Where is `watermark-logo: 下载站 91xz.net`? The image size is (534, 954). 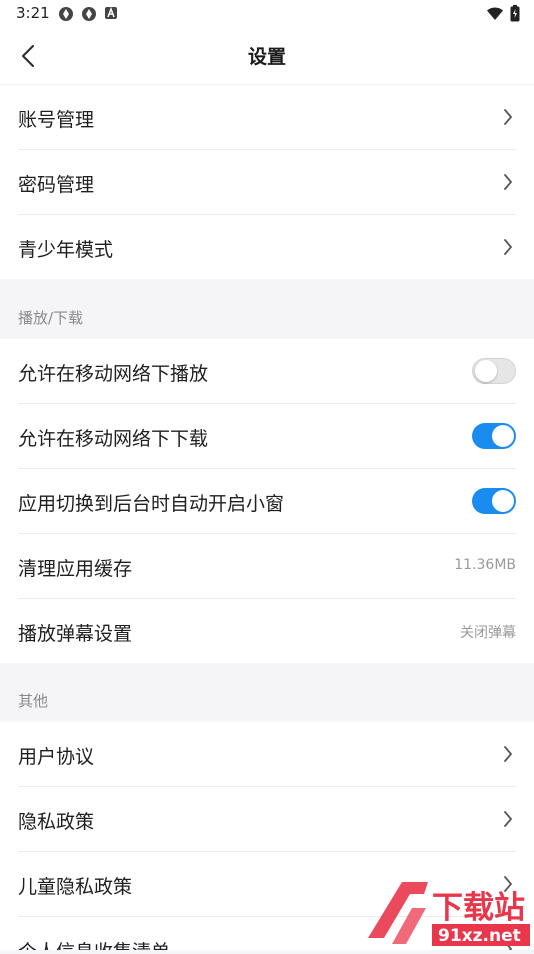 watermark-logo: 下载站 91xz.net is located at coordinates (448, 915).